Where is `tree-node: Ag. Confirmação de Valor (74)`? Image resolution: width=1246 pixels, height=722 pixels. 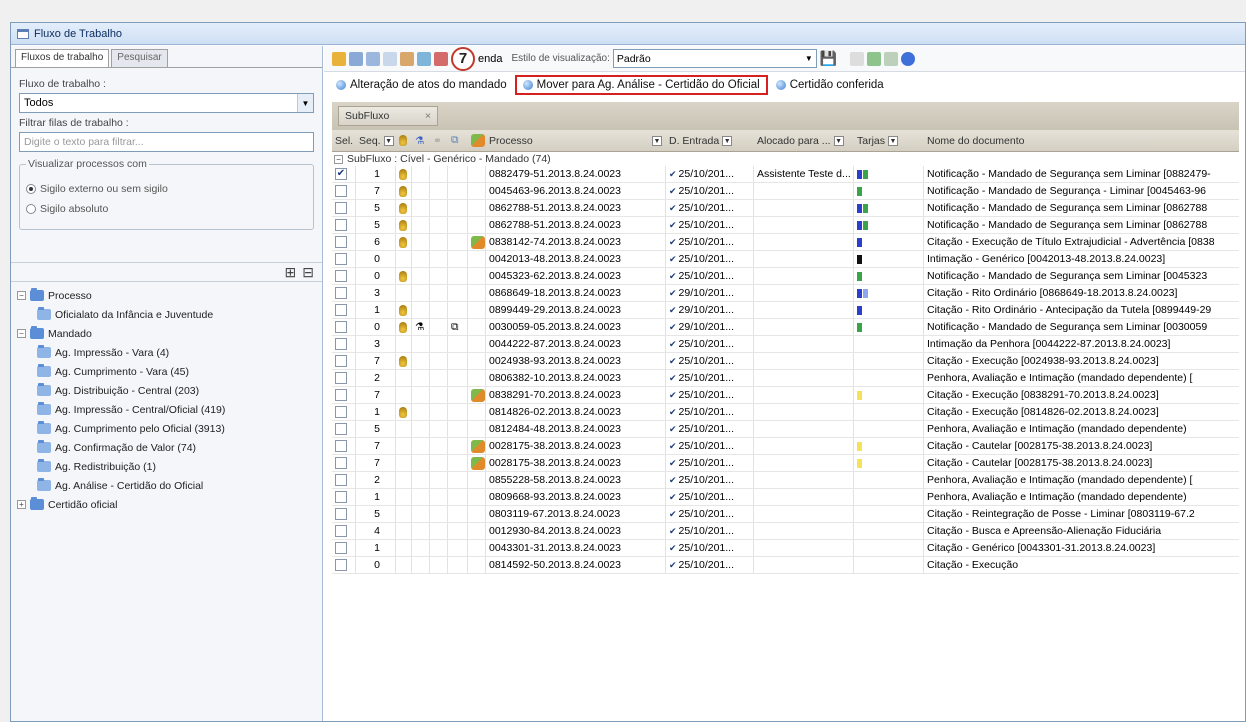 tree-node: Ag. Confirmação de Valor (74) is located at coordinates (166, 447).